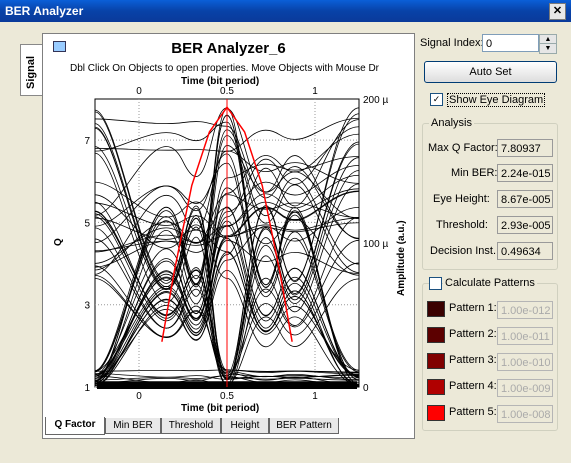  I want to click on threshold-label: Threshold:, so click(462, 225).